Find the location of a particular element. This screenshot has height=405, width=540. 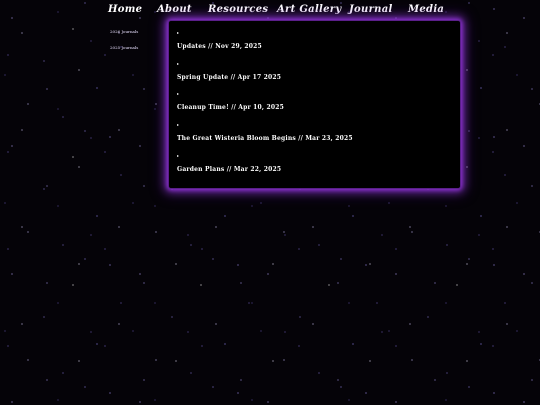

journal-entry-title: Cleanup Time! // Apr 10, 2025 is located at coordinates (230, 108).